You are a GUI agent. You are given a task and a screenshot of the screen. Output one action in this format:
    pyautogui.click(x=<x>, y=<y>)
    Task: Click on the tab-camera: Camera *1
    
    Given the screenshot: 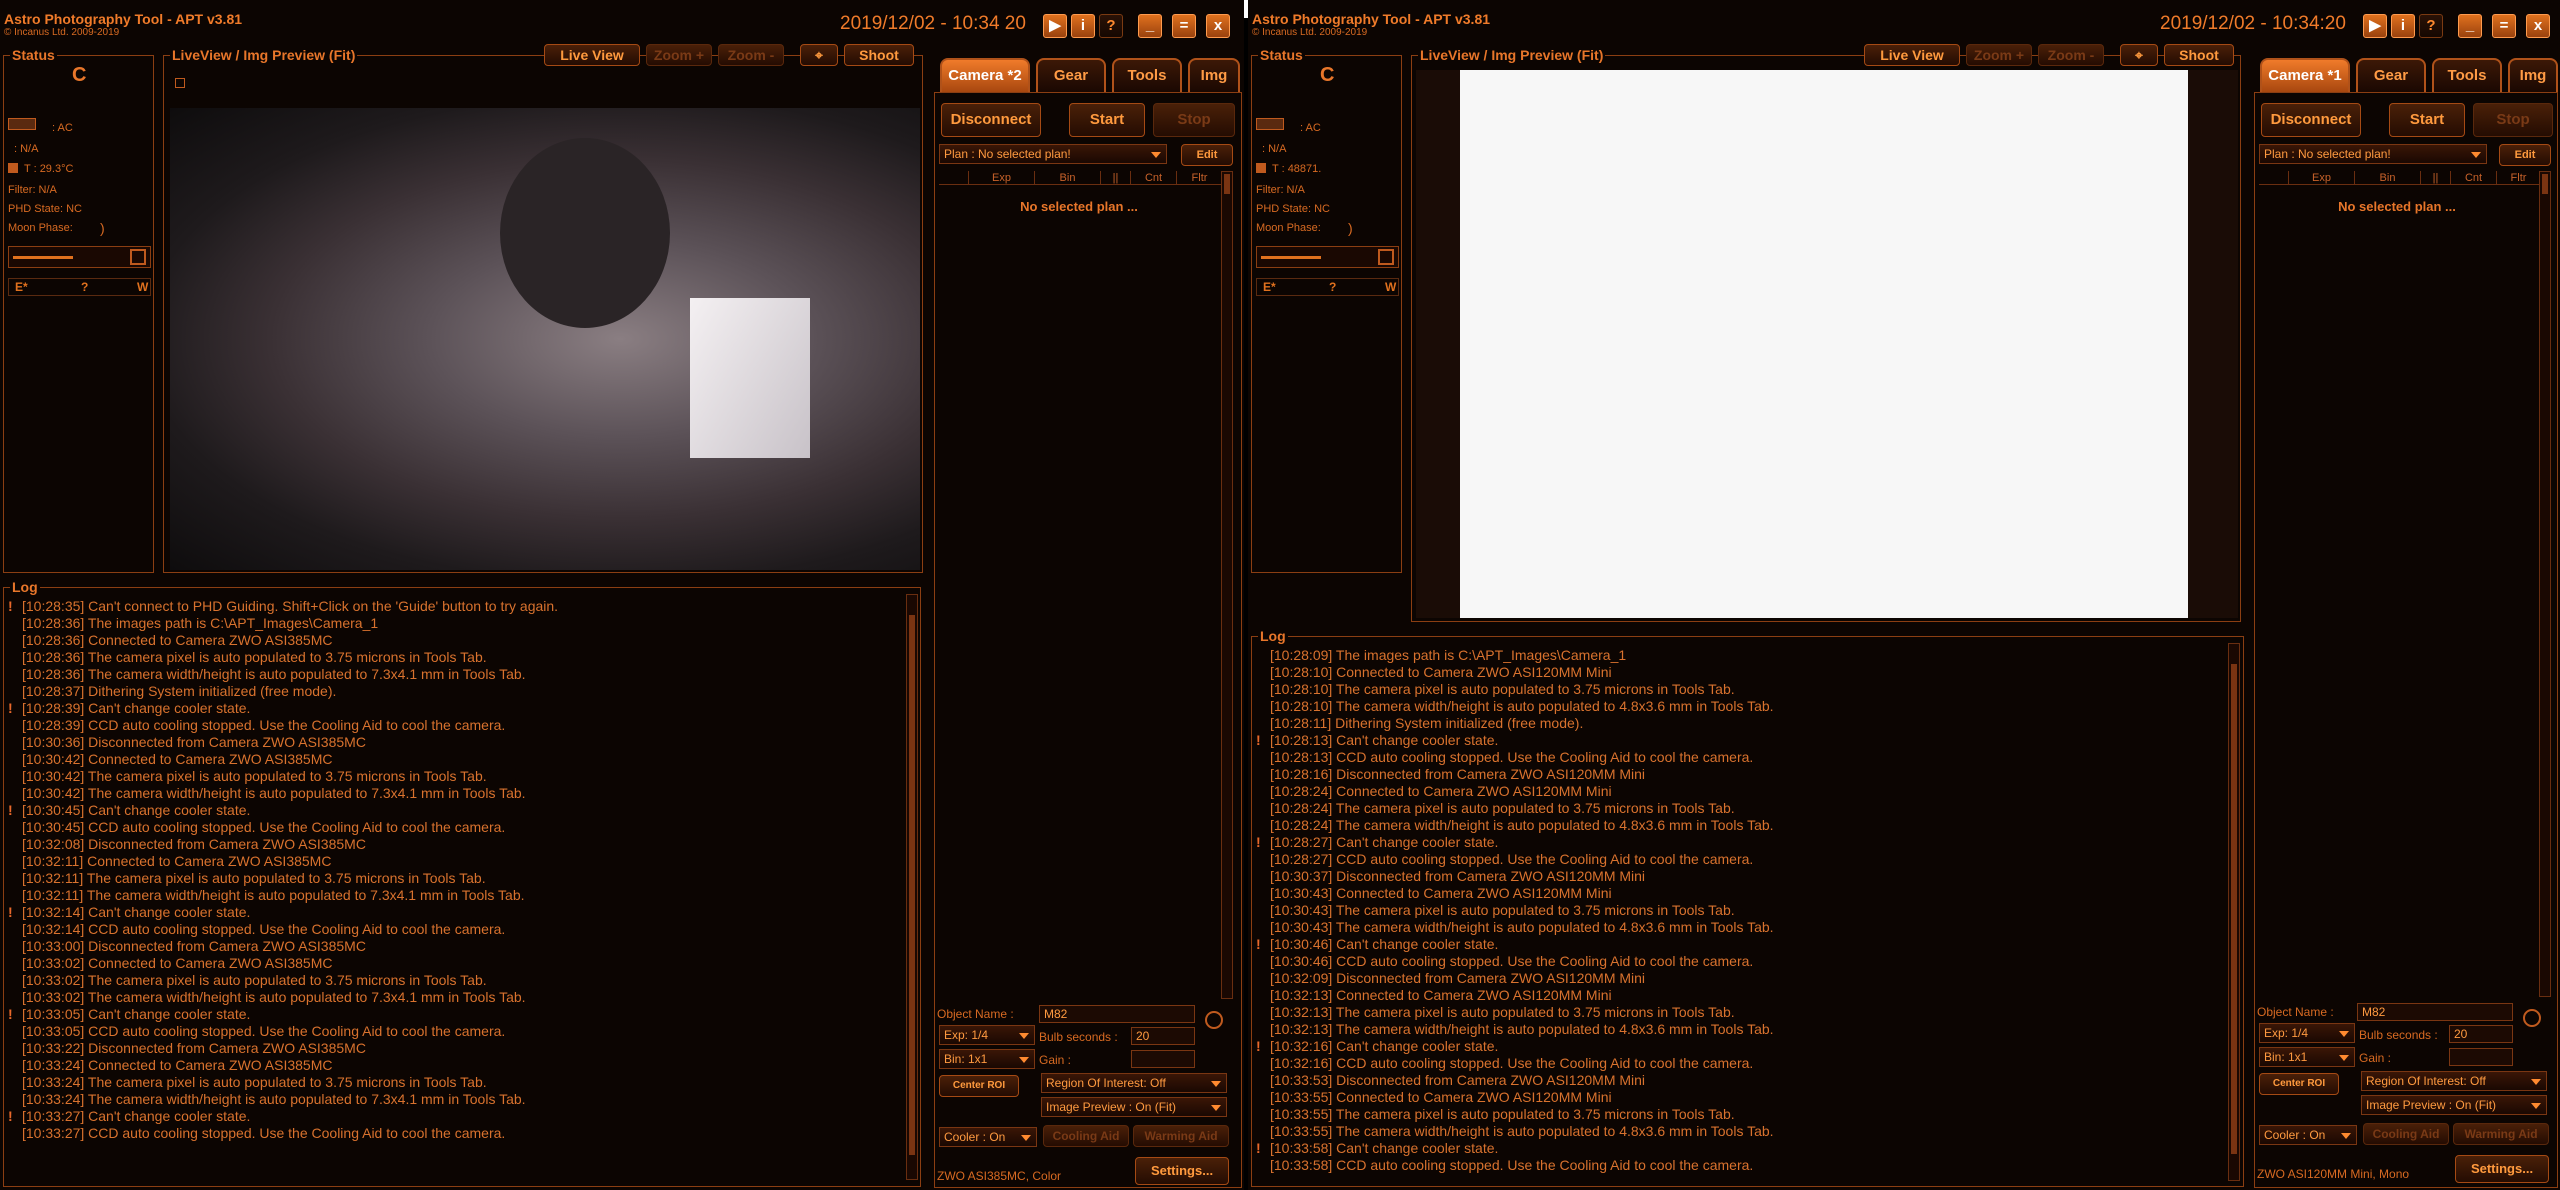 What is the action you would take?
    pyautogui.click(x=2305, y=75)
    